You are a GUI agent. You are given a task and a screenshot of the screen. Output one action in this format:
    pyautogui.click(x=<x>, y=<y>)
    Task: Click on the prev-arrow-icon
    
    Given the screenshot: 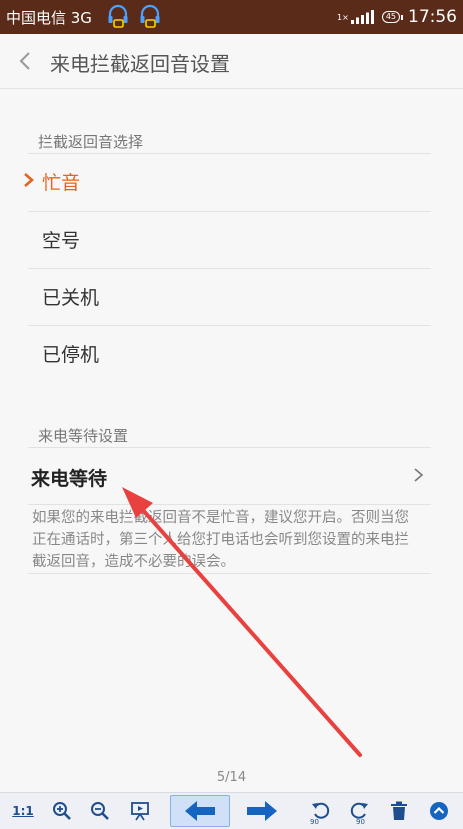 What is the action you would take?
    pyautogui.click(x=200, y=811)
    